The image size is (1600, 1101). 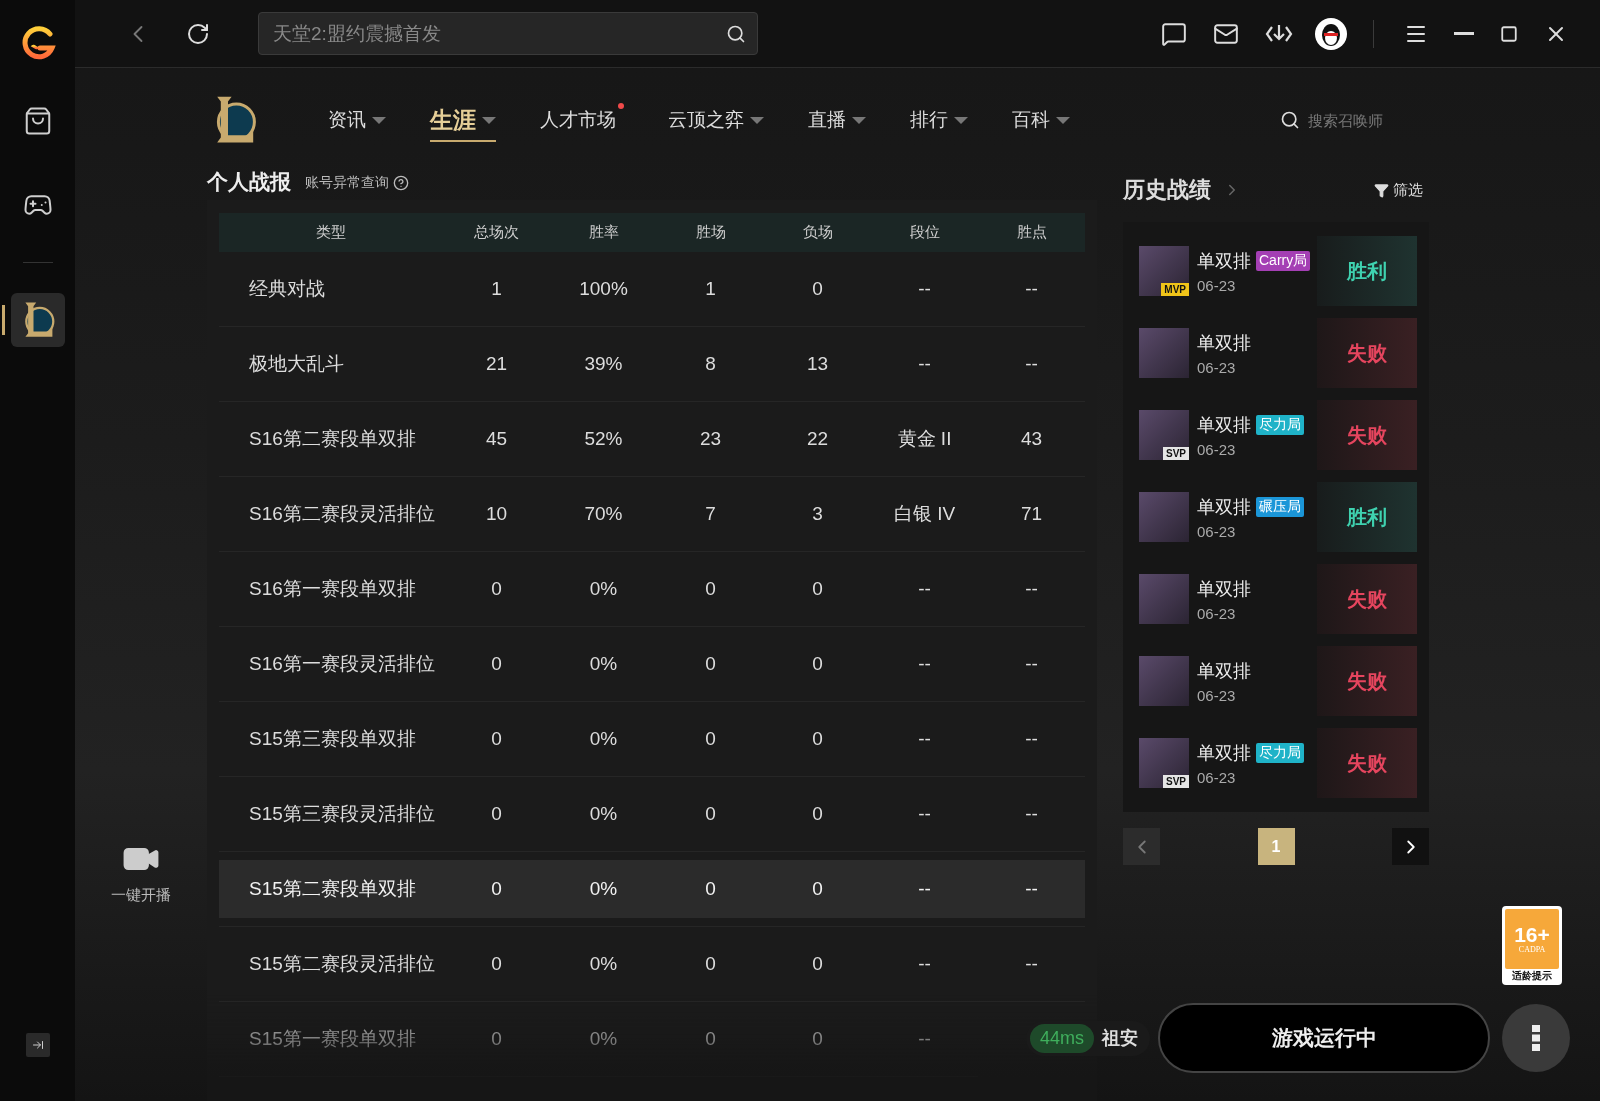 What do you see at coordinates (710, 364) in the screenshot?
I see `table-cell-text: 8` at bounding box center [710, 364].